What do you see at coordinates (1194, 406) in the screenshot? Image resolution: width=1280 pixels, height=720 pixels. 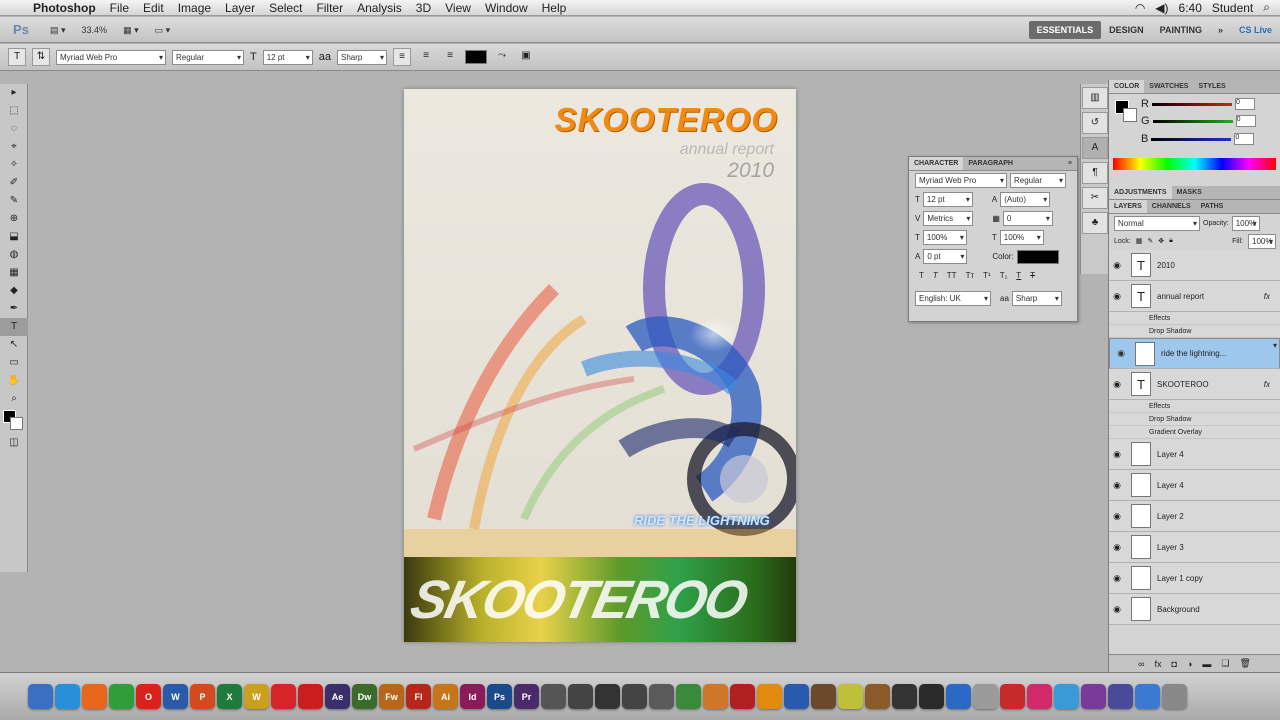 I see `layer-effect-item: Effects` at bounding box center [1194, 406].